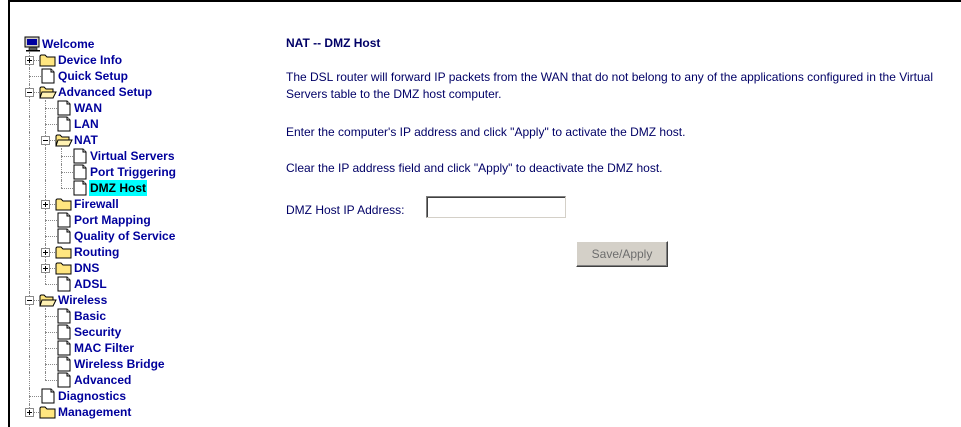  Describe the element at coordinates (96, 204) in the screenshot. I see `nav-item-label: Firewall` at that location.